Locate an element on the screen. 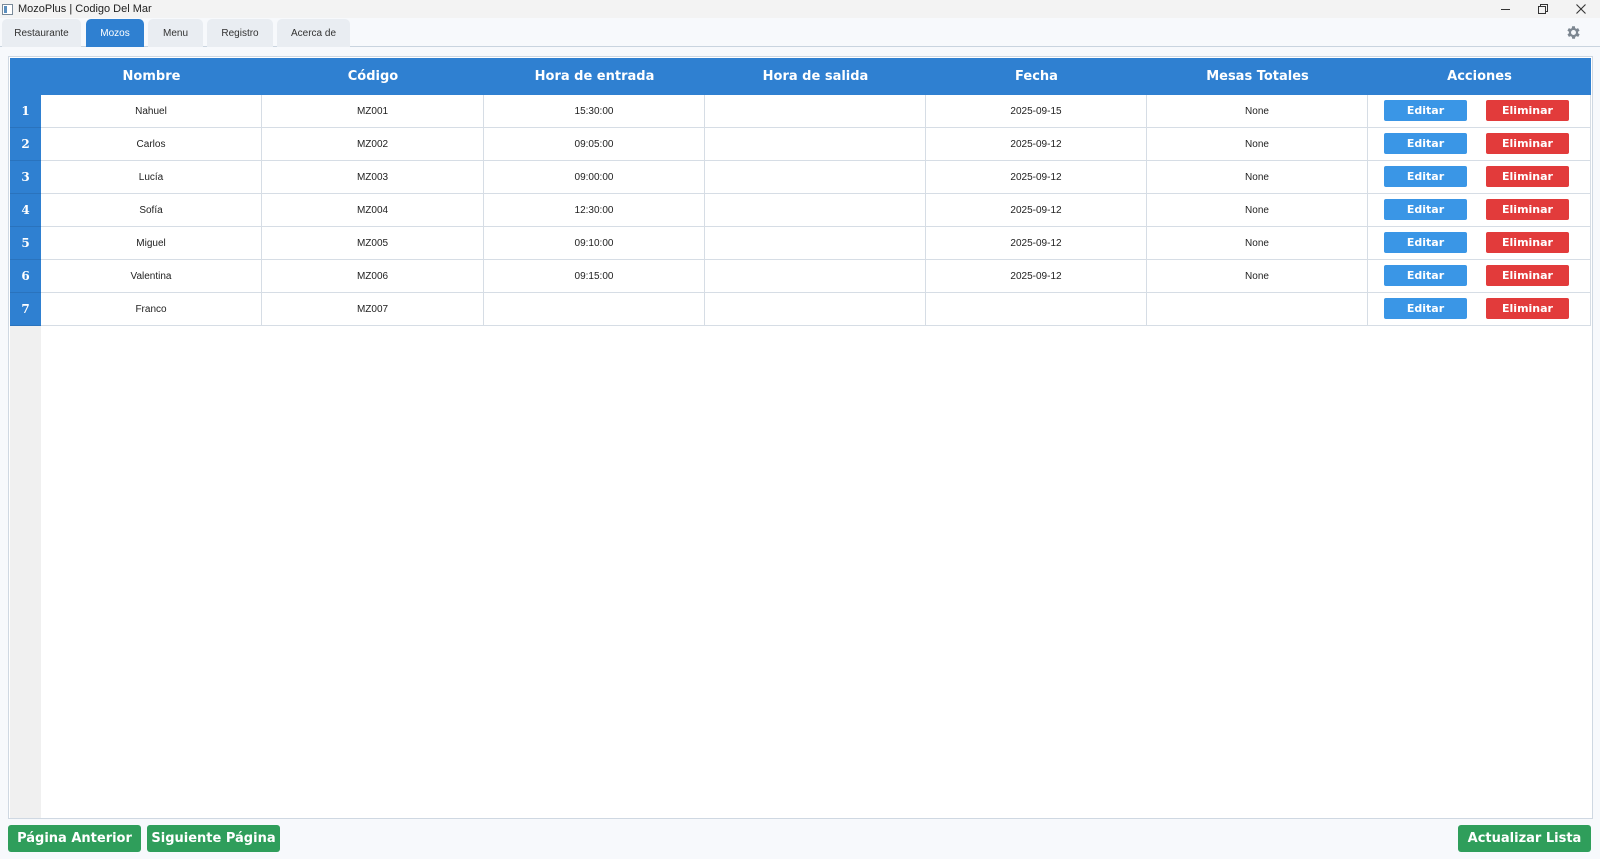  cell-hora-entrada is located at coordinates (594, 309).